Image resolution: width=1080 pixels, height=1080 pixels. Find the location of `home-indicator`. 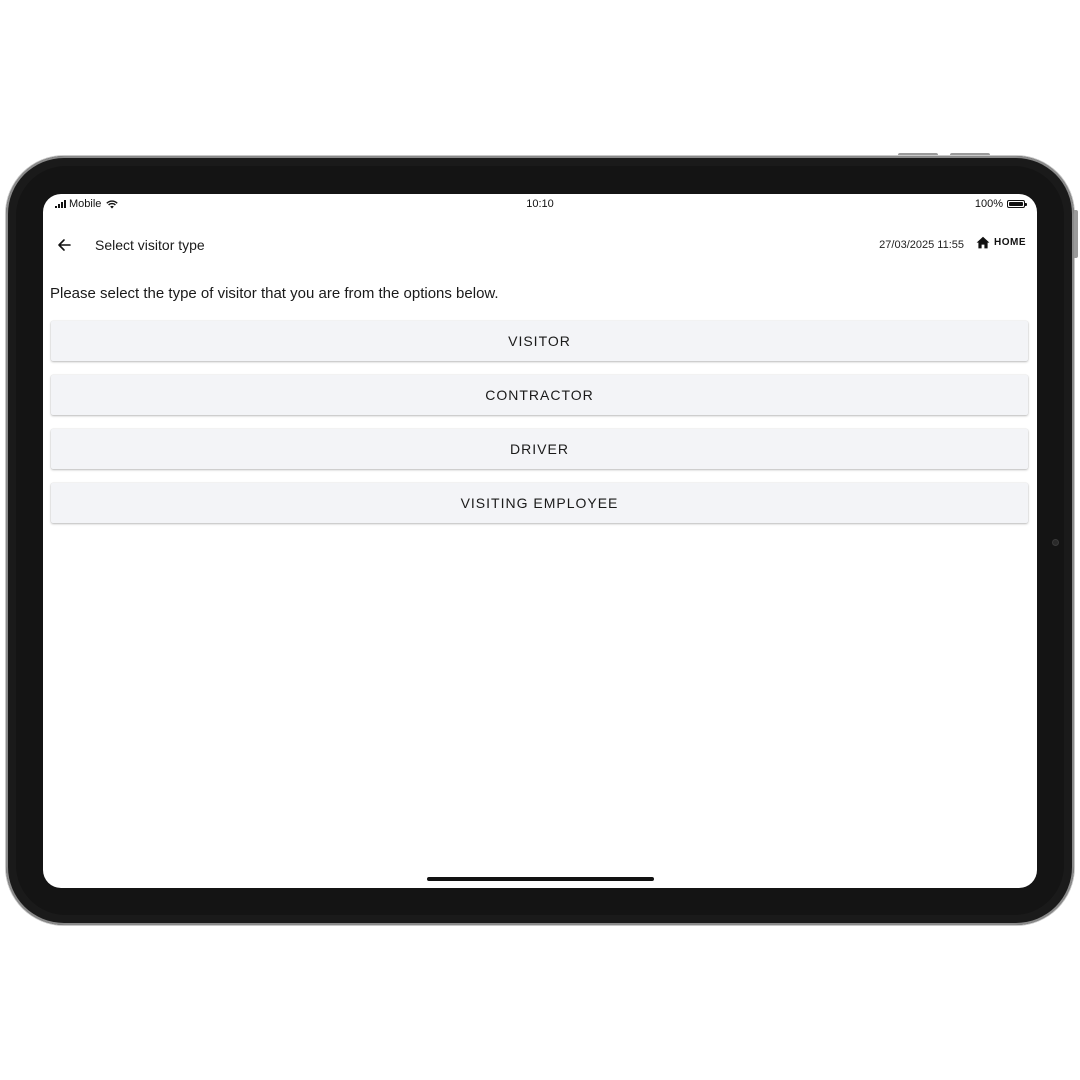

home-indicator is located at coordinates (540, 879).